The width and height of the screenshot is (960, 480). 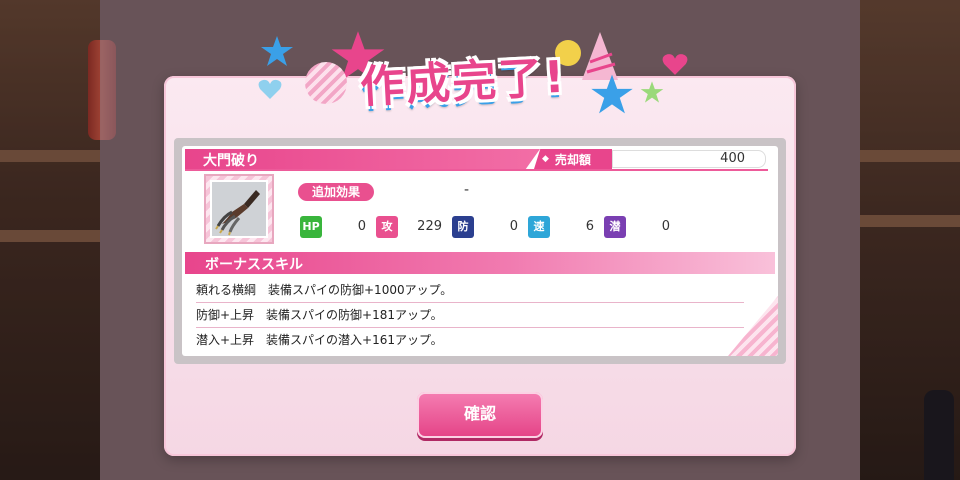 What do you see at coordinates (361, 226) in the screenshot?
I see `stat-hp-value: 0` at bounding box center [361, 226].